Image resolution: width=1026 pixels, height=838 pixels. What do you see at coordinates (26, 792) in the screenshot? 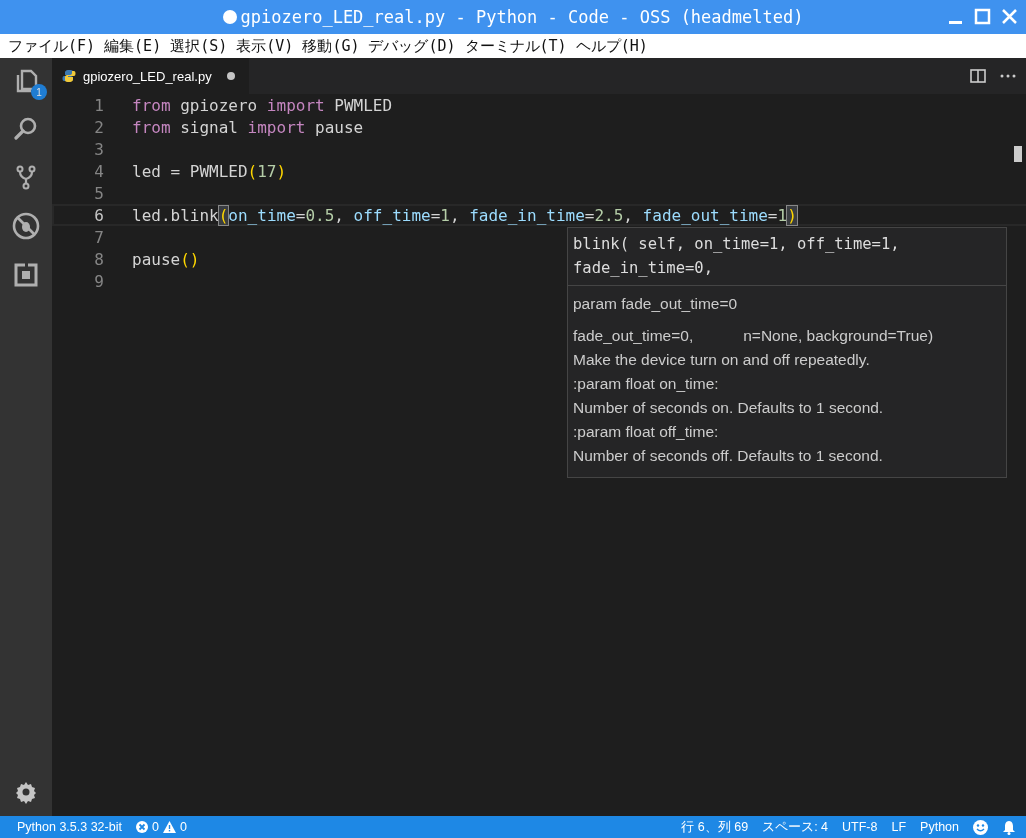
I see `settings-icon` at bounding box center [26, 792].